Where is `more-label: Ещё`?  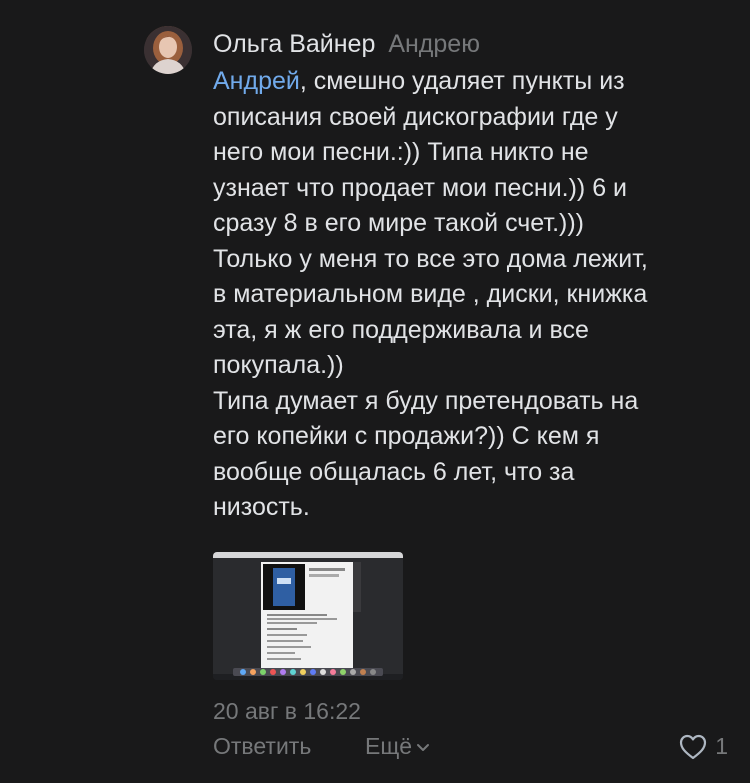
more-label: Ещё is located at coordinates (389, 746).